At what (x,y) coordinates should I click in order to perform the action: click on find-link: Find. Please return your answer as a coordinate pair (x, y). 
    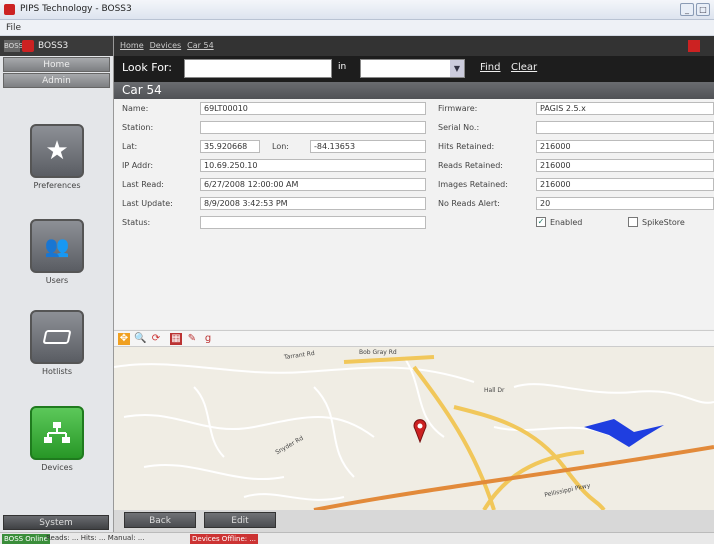
    Looking at the image, I should click on (490, 67).